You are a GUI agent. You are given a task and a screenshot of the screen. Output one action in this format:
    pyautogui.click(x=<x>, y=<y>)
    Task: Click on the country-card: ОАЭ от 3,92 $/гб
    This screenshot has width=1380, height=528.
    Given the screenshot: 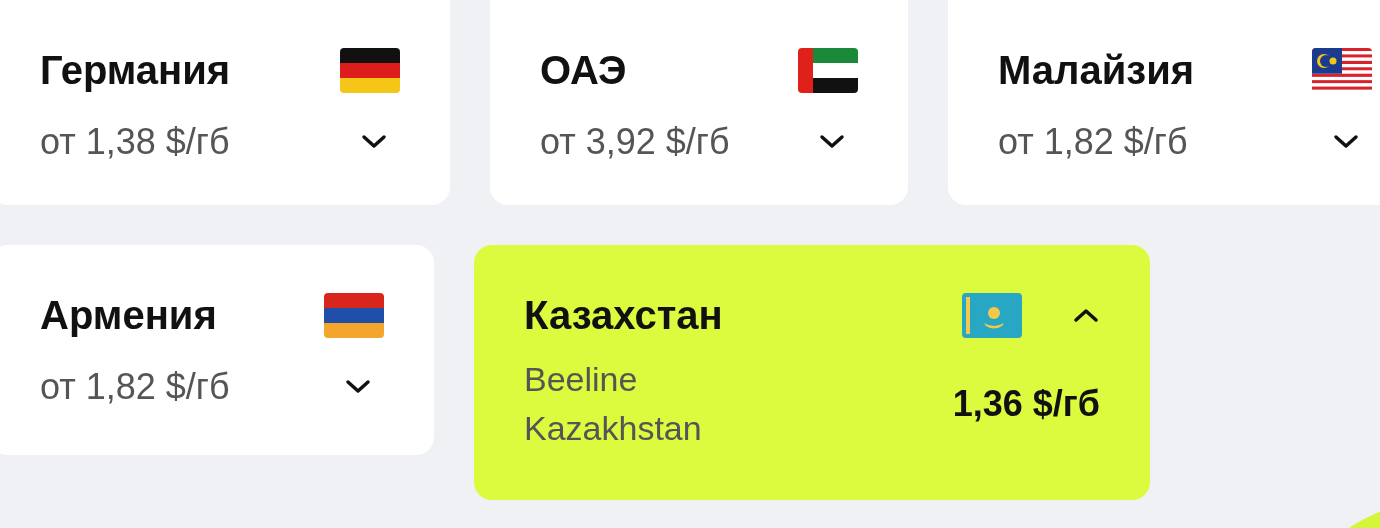 What is the action you would take?
    pyautogui.click(x=699, y=102)
    